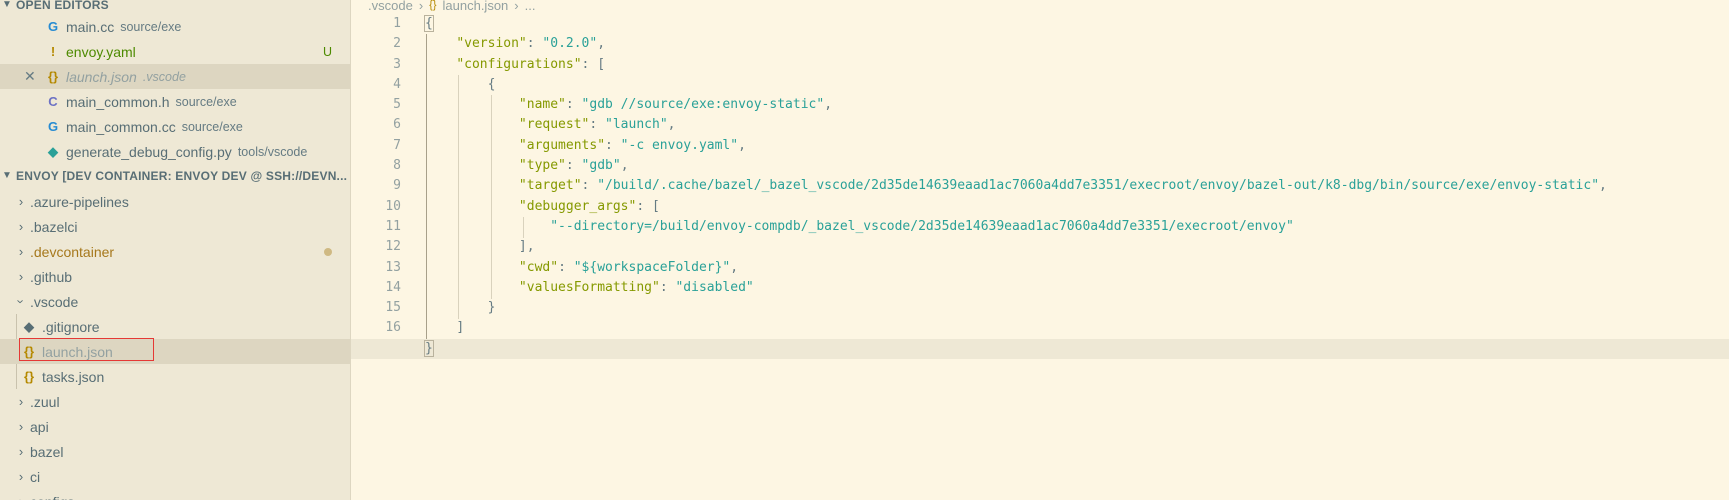 Image resolution: width=1729 pixels, height=500 pixels. I want to click on open-editor-name: envoy.yaml, so click(101, 51).